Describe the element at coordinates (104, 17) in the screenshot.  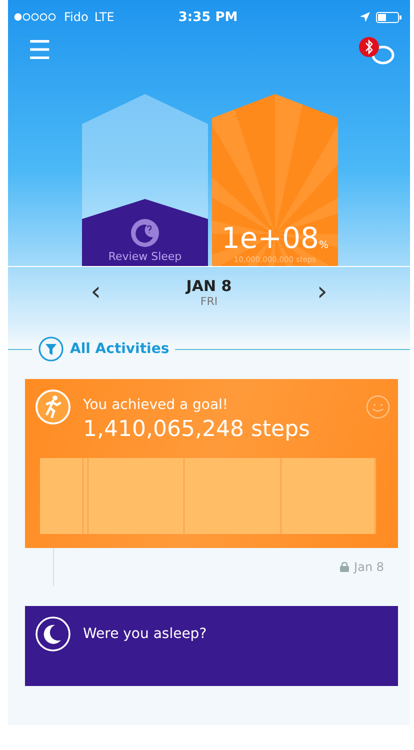
I see `network-type: LTE` at that location.